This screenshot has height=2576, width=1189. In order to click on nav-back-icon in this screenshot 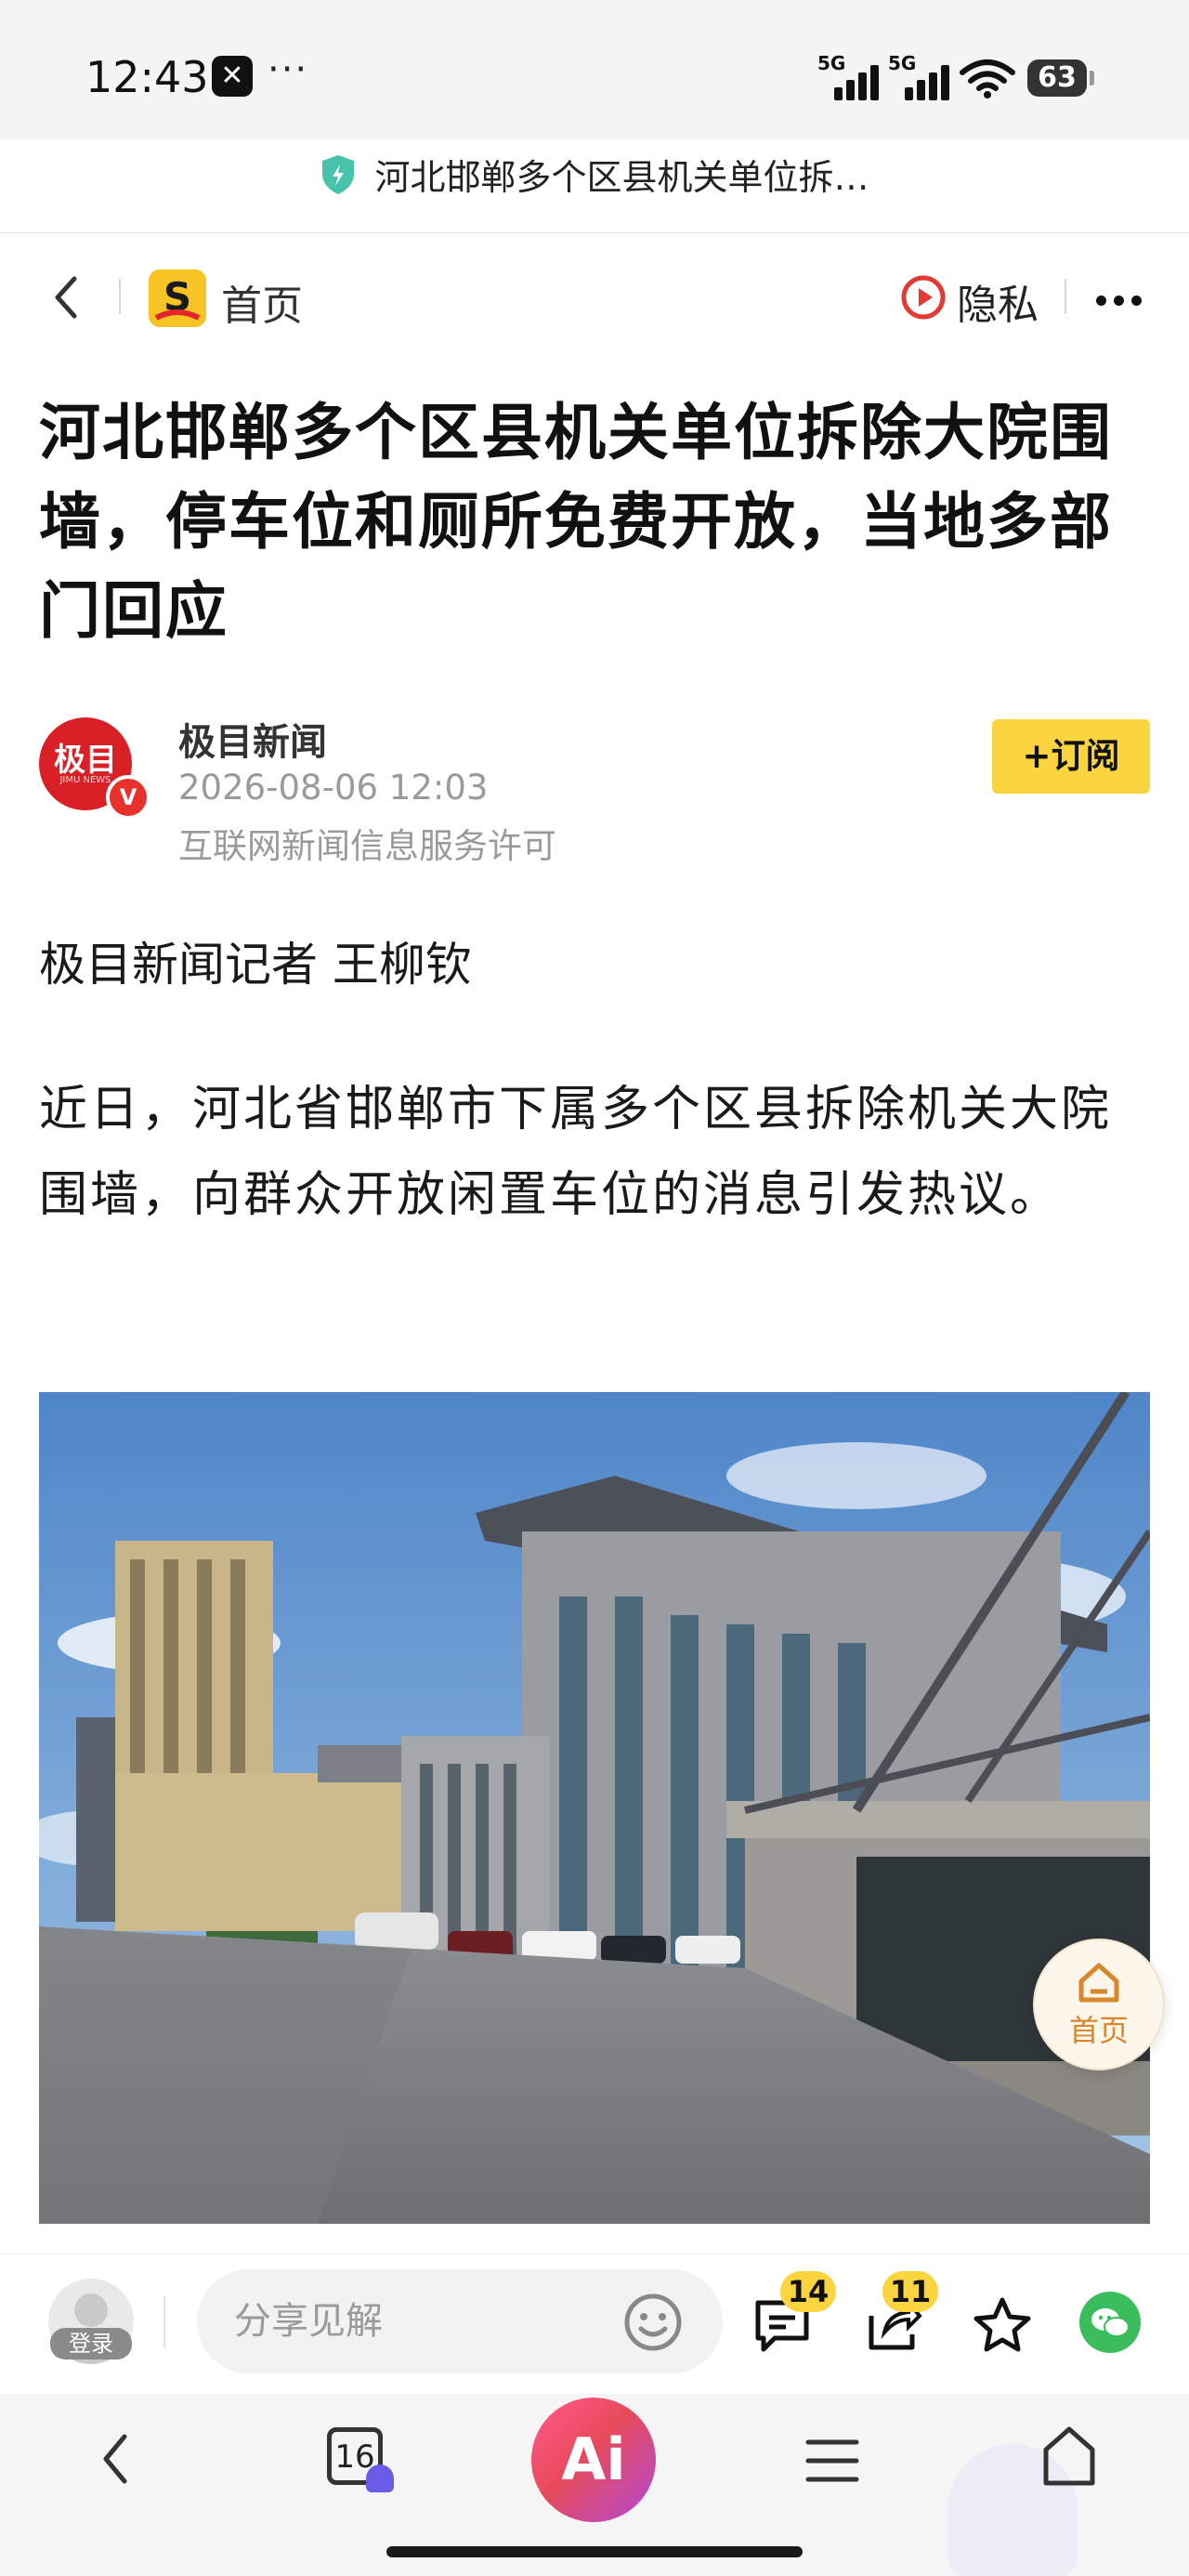, I will do `click(116, 2459)`.